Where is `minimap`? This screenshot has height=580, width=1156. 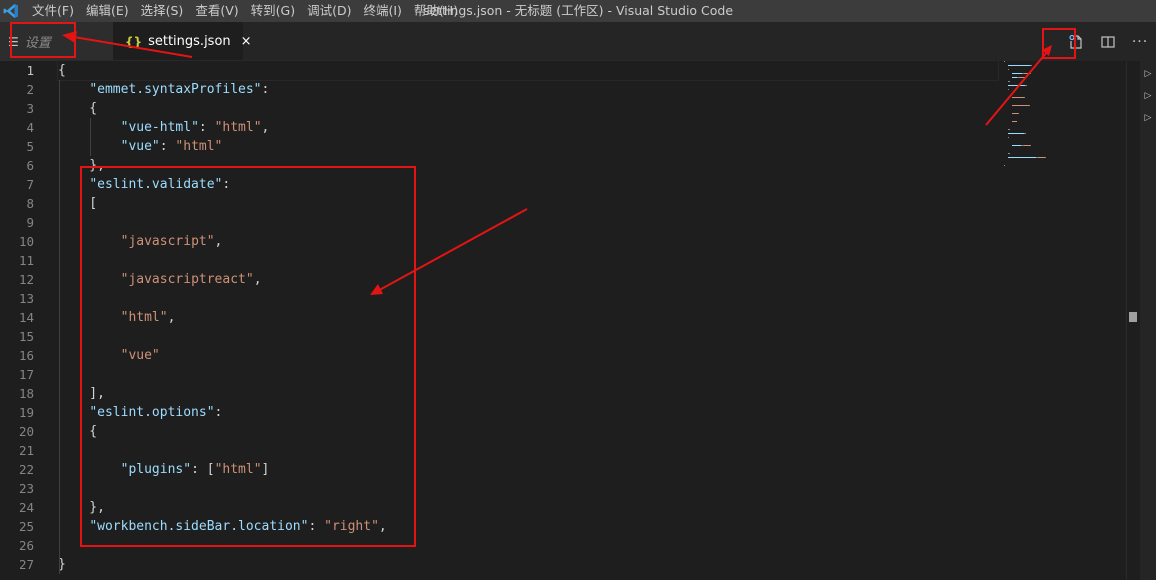
minimap is located at coordinates (1064, 113).